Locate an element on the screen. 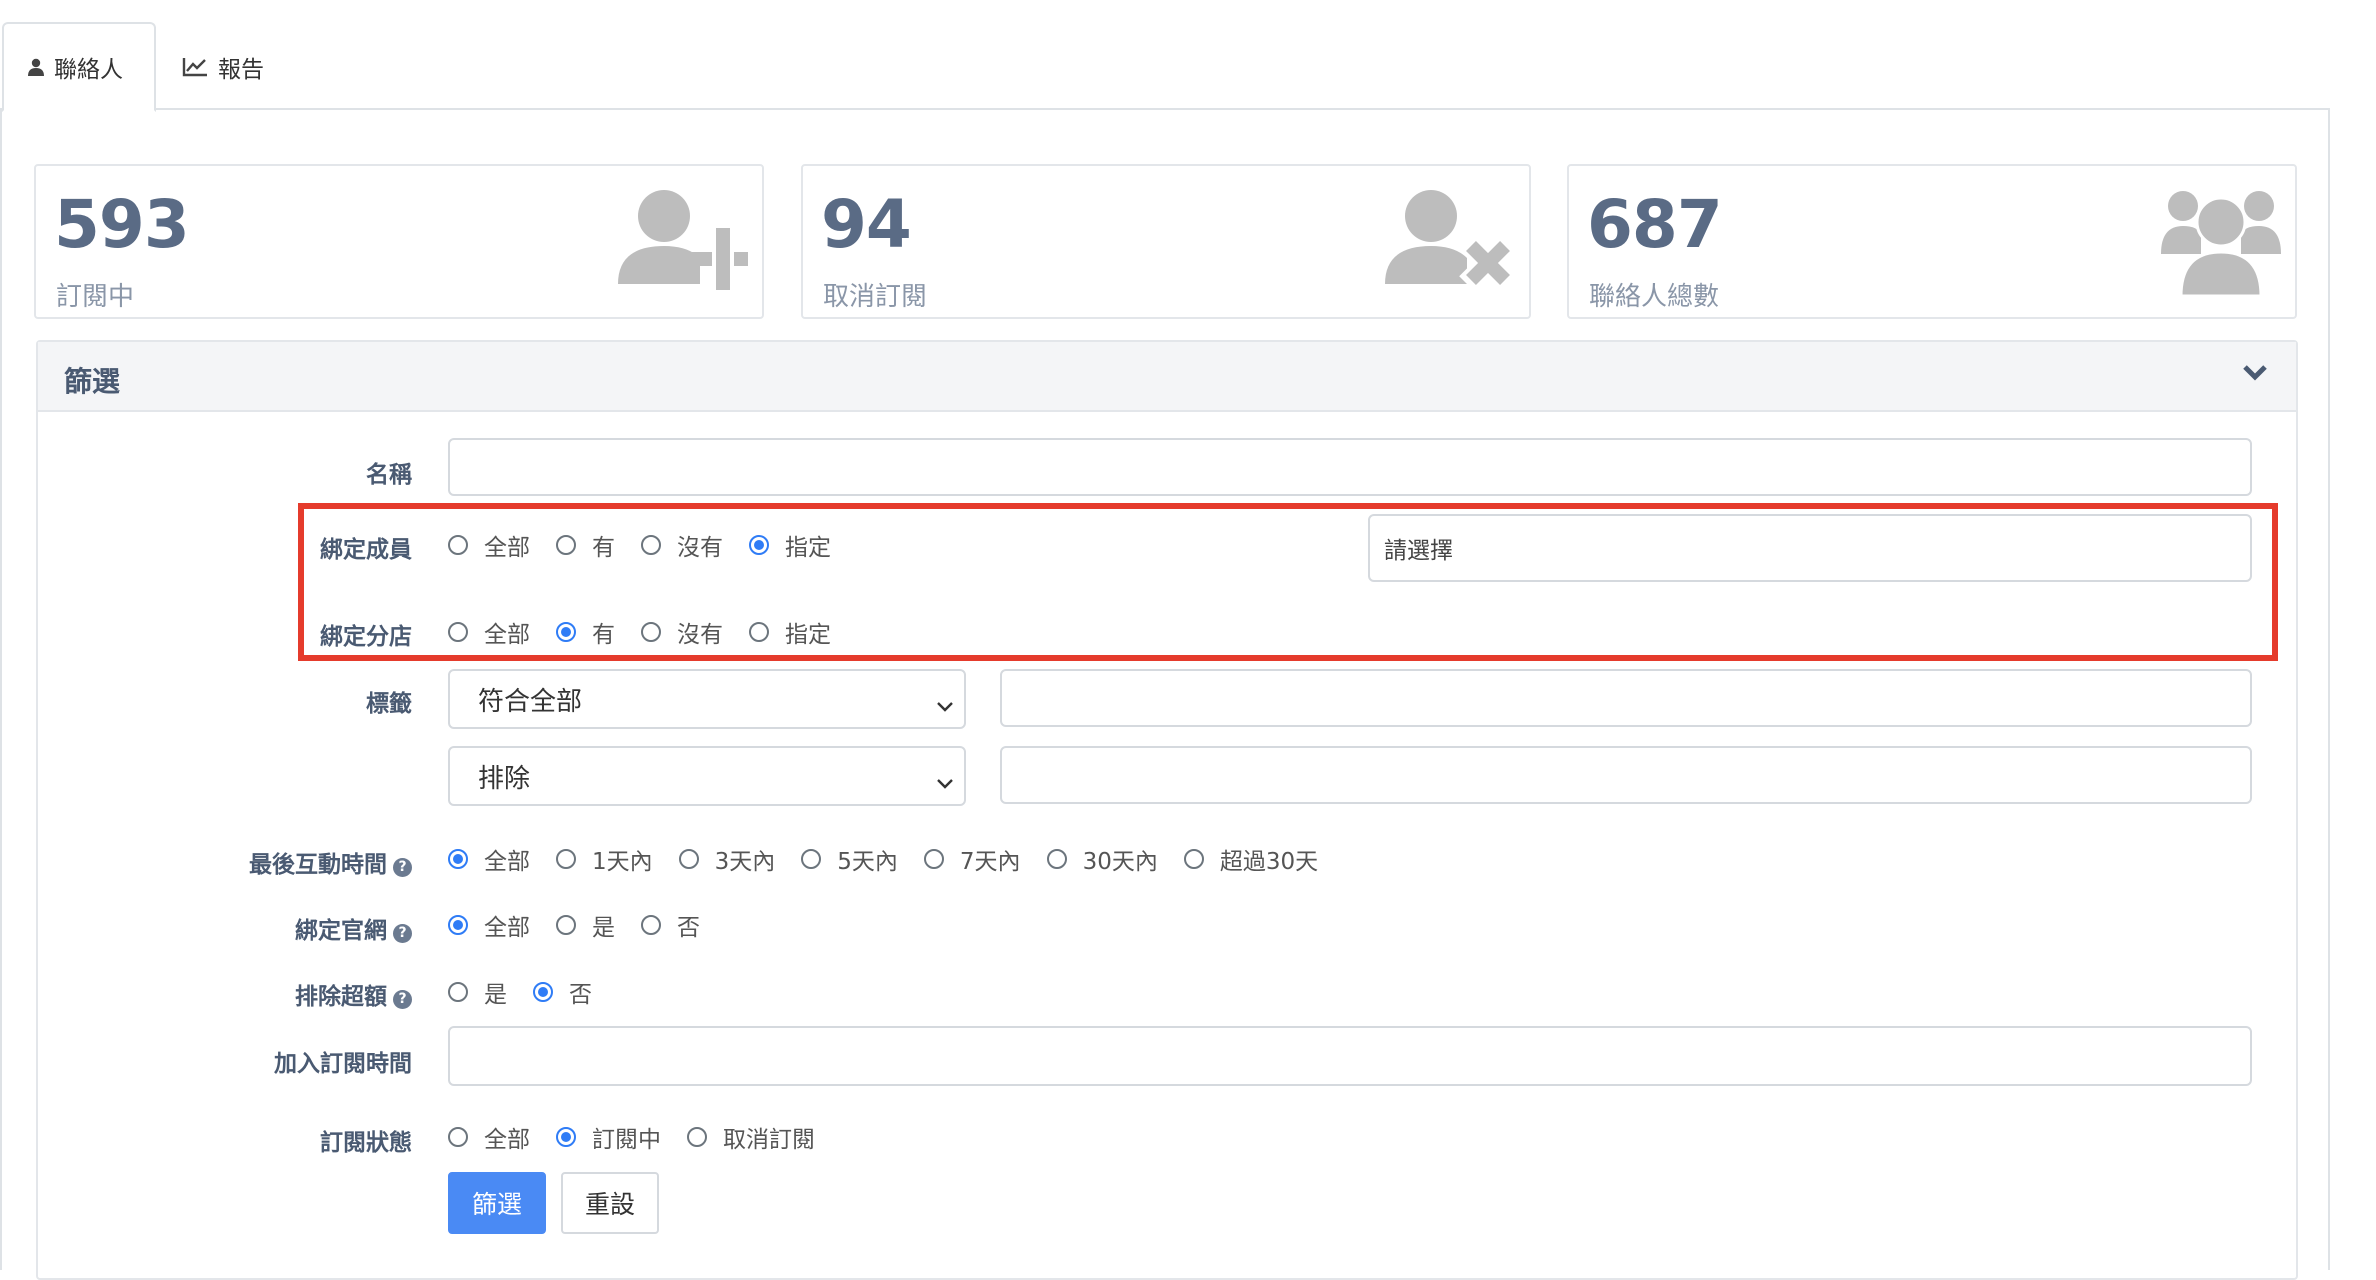 The height and width of the screenshot is (1280, 2376). bind-website-radio-group: 全部 是 否 is located at coordinates (587, 925).